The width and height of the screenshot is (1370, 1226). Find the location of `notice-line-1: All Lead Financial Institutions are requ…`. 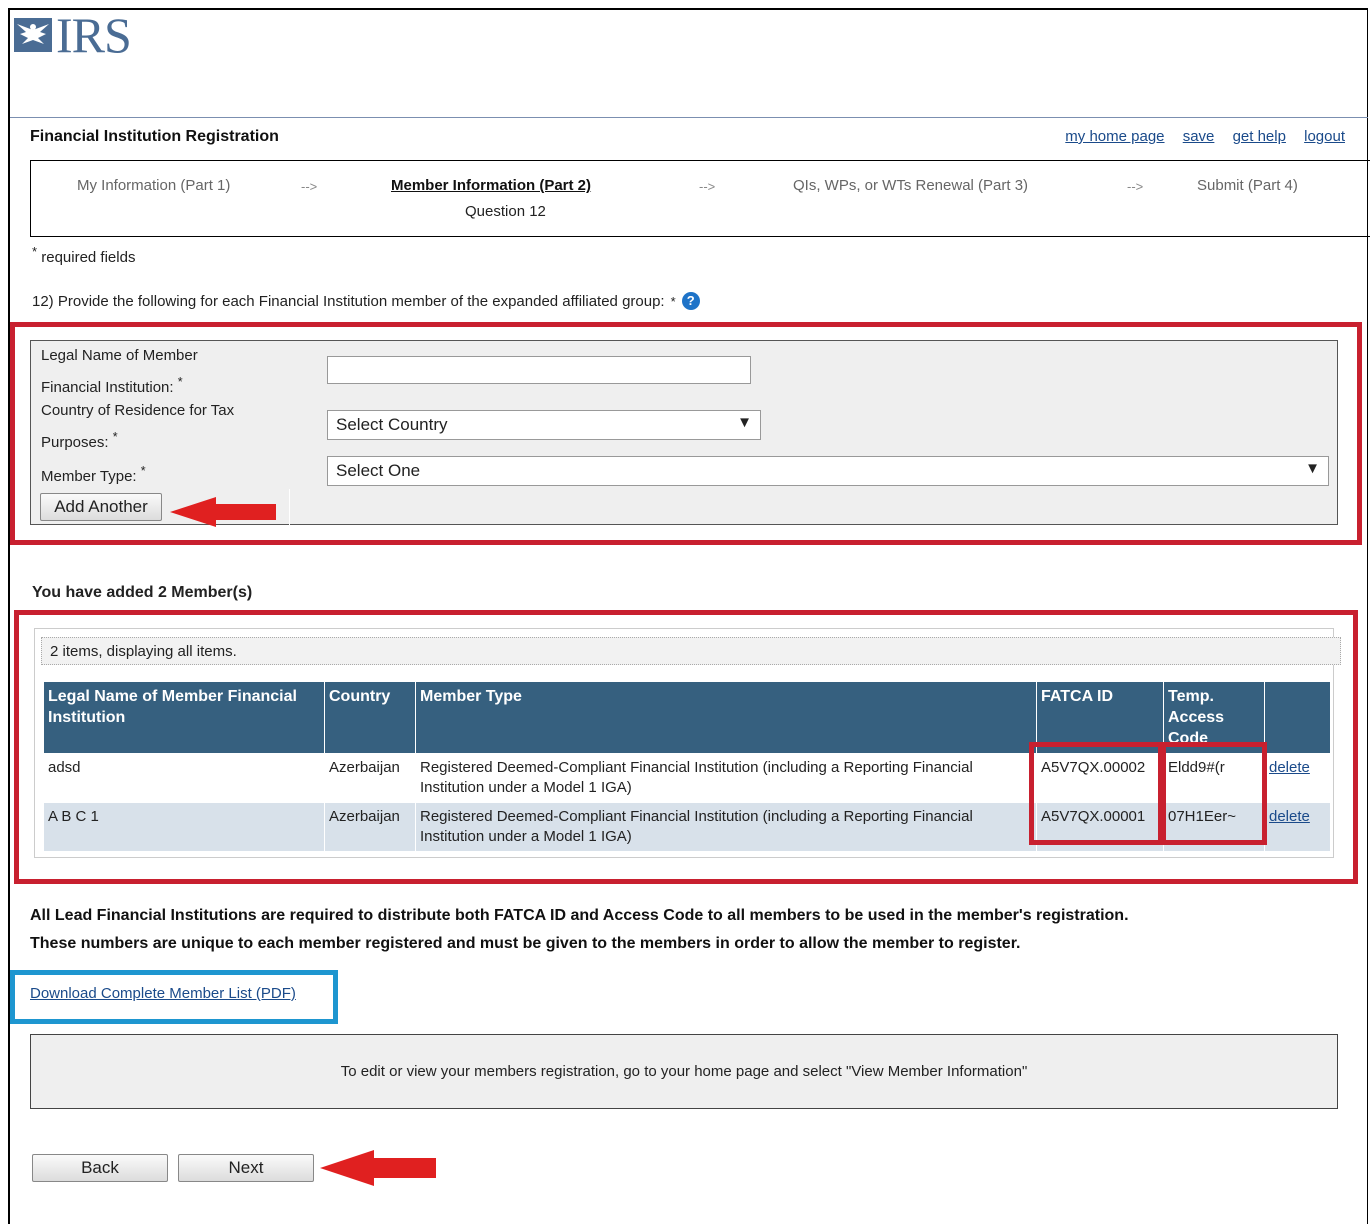

notice-line-1: All Lead Financial Institutions are requ… is located at coordinates (579, 915).